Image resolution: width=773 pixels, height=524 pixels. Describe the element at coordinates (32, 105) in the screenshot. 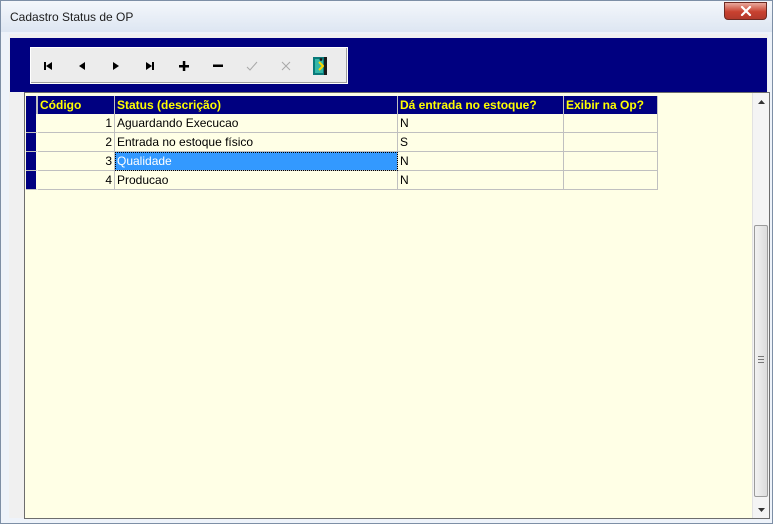

I see `header-indicator` at that location.